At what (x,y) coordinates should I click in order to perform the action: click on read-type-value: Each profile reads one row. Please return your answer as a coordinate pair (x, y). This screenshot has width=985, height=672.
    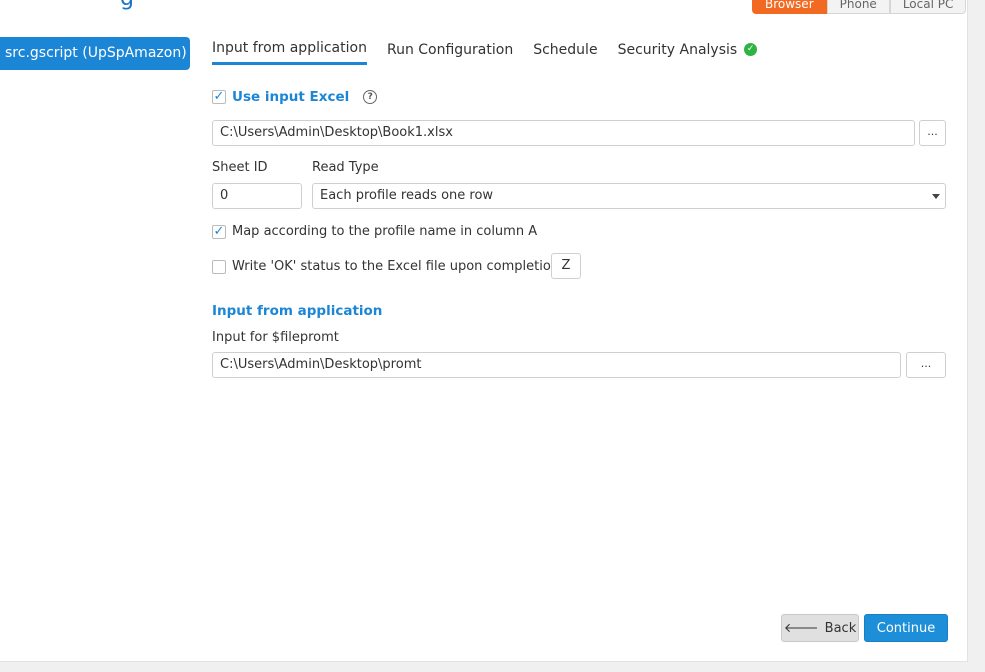
    Looking at the image, I should click on (407, 195).